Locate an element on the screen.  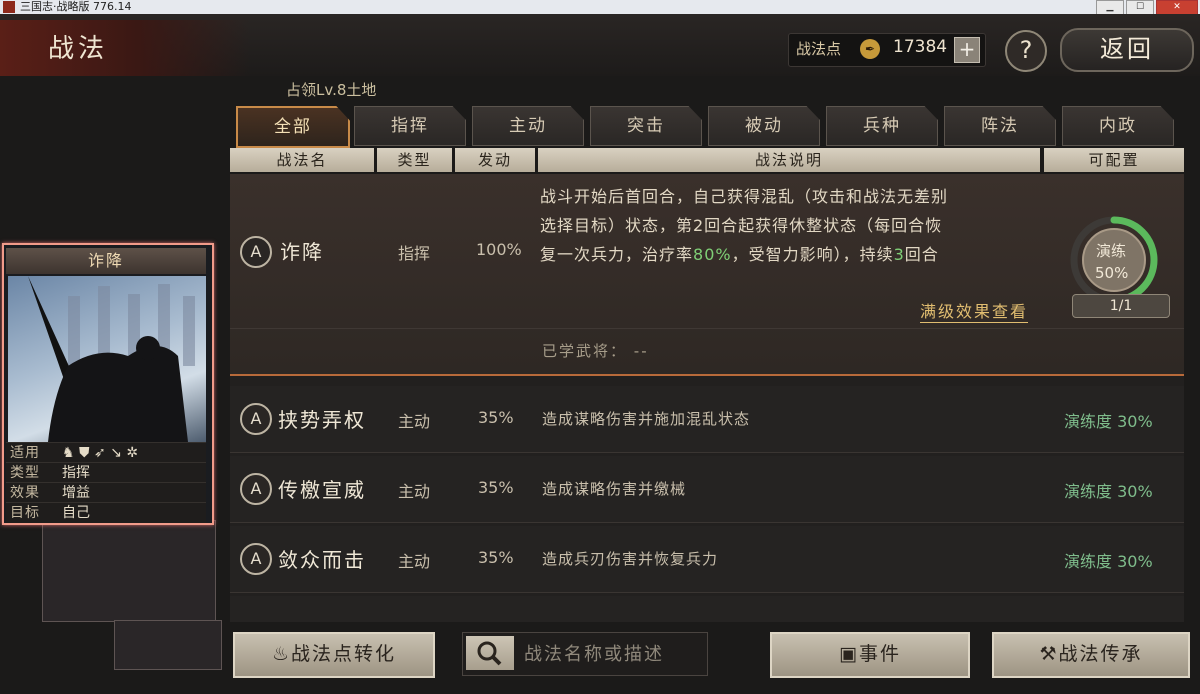
practice-percent: 50% is located at coordinates (1112, 273).